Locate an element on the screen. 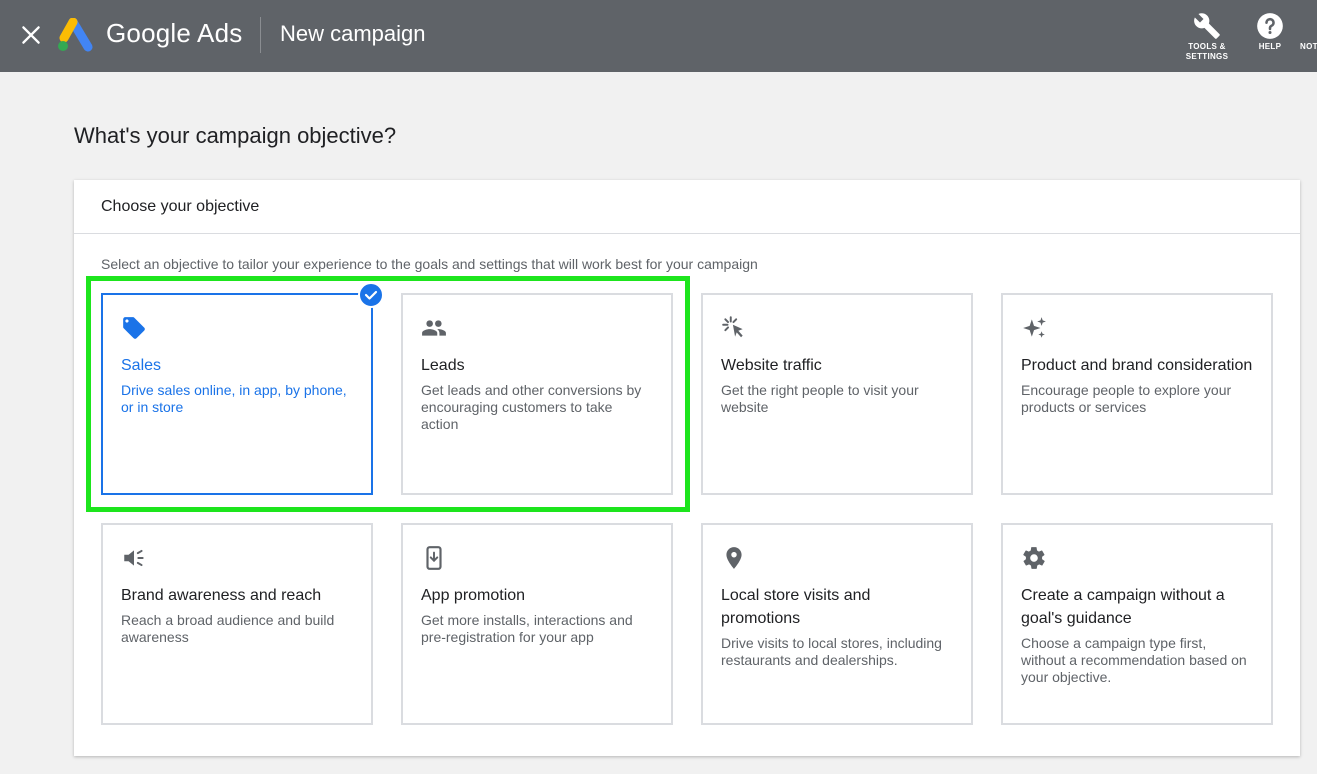 The width and height of the screenshot is (1317, 774). sparkle-icon is located at coordinates (1034, 327).